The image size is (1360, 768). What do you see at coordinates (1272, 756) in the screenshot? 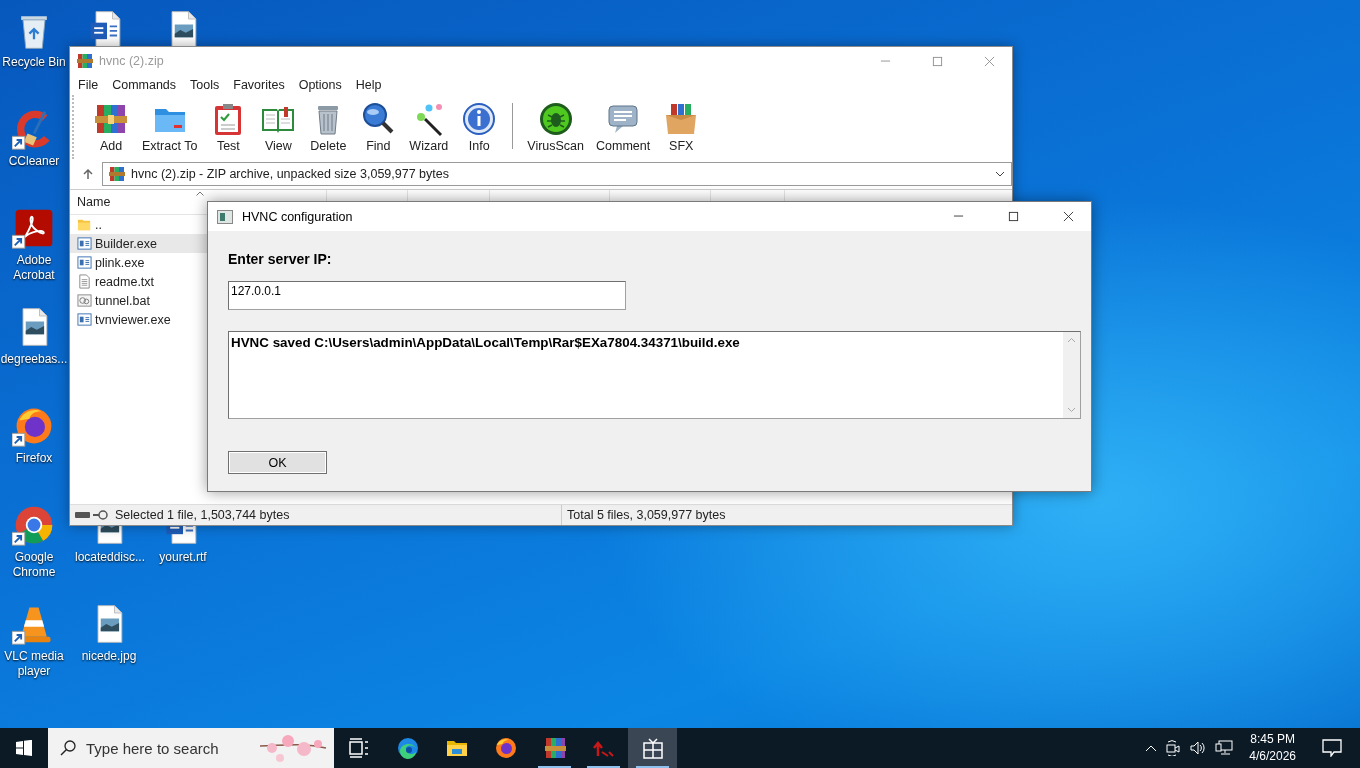
I see `date-text: 4/6/2026` at bounding box center [1272, 756].